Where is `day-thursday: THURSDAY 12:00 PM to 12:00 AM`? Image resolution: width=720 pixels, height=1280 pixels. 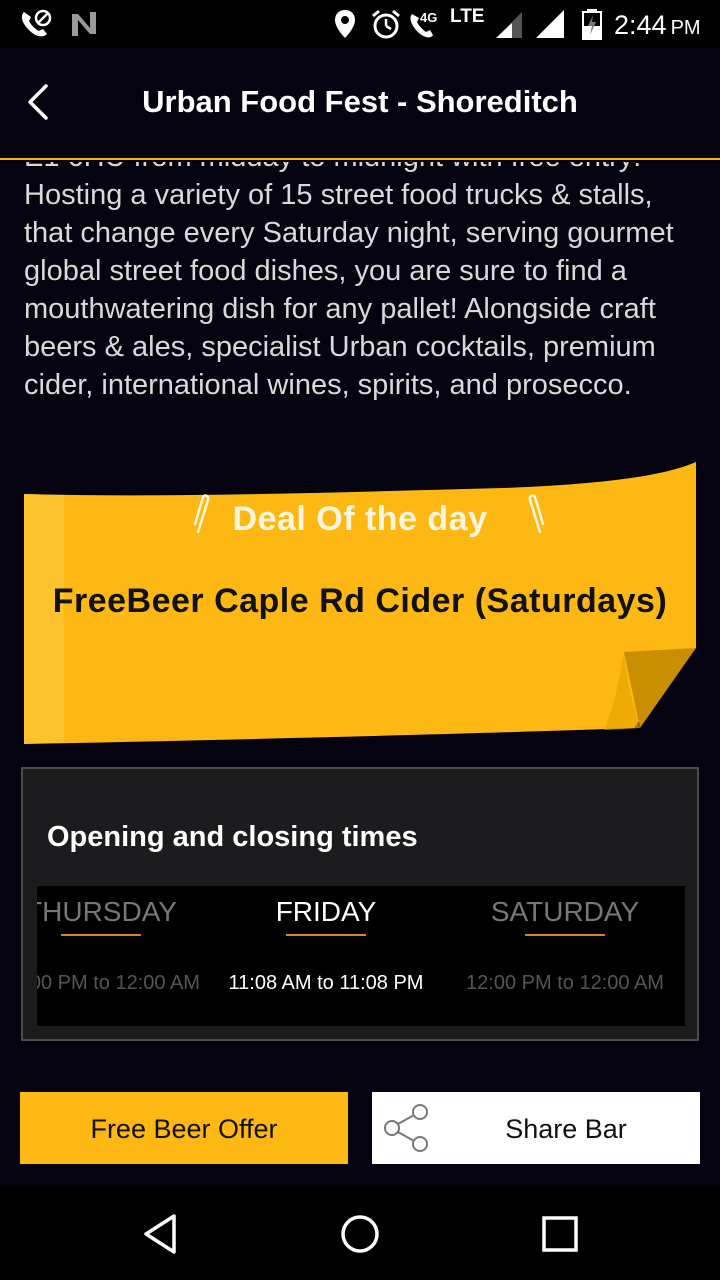 day-thursday: THURSDAY 12:00 PM to 12:00 AM is located at coordinates (129, 956).